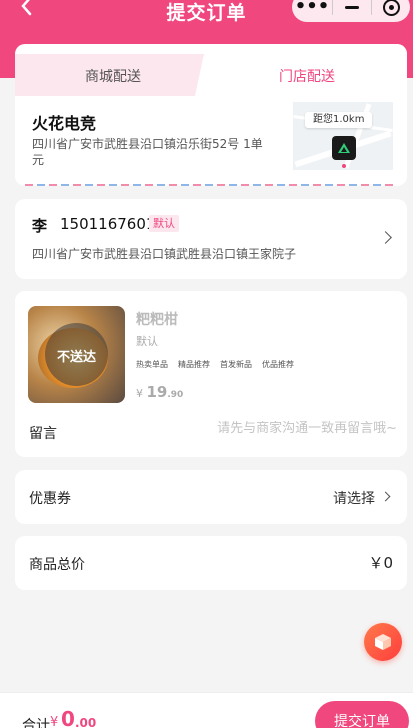 Image resolution: width=413 pixels, height=728 pixels. What do you see at coordinates (76, 357) in the screenshot?
I see `not-deliverable-overlay: 不送达` at bounding box center [76, 357].